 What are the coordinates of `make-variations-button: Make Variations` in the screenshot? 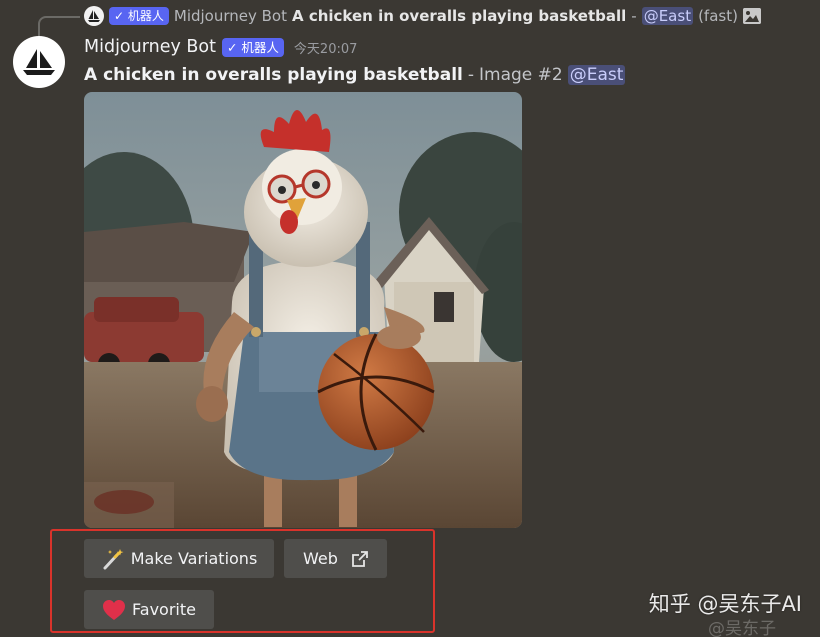 It's located at (179, 558).